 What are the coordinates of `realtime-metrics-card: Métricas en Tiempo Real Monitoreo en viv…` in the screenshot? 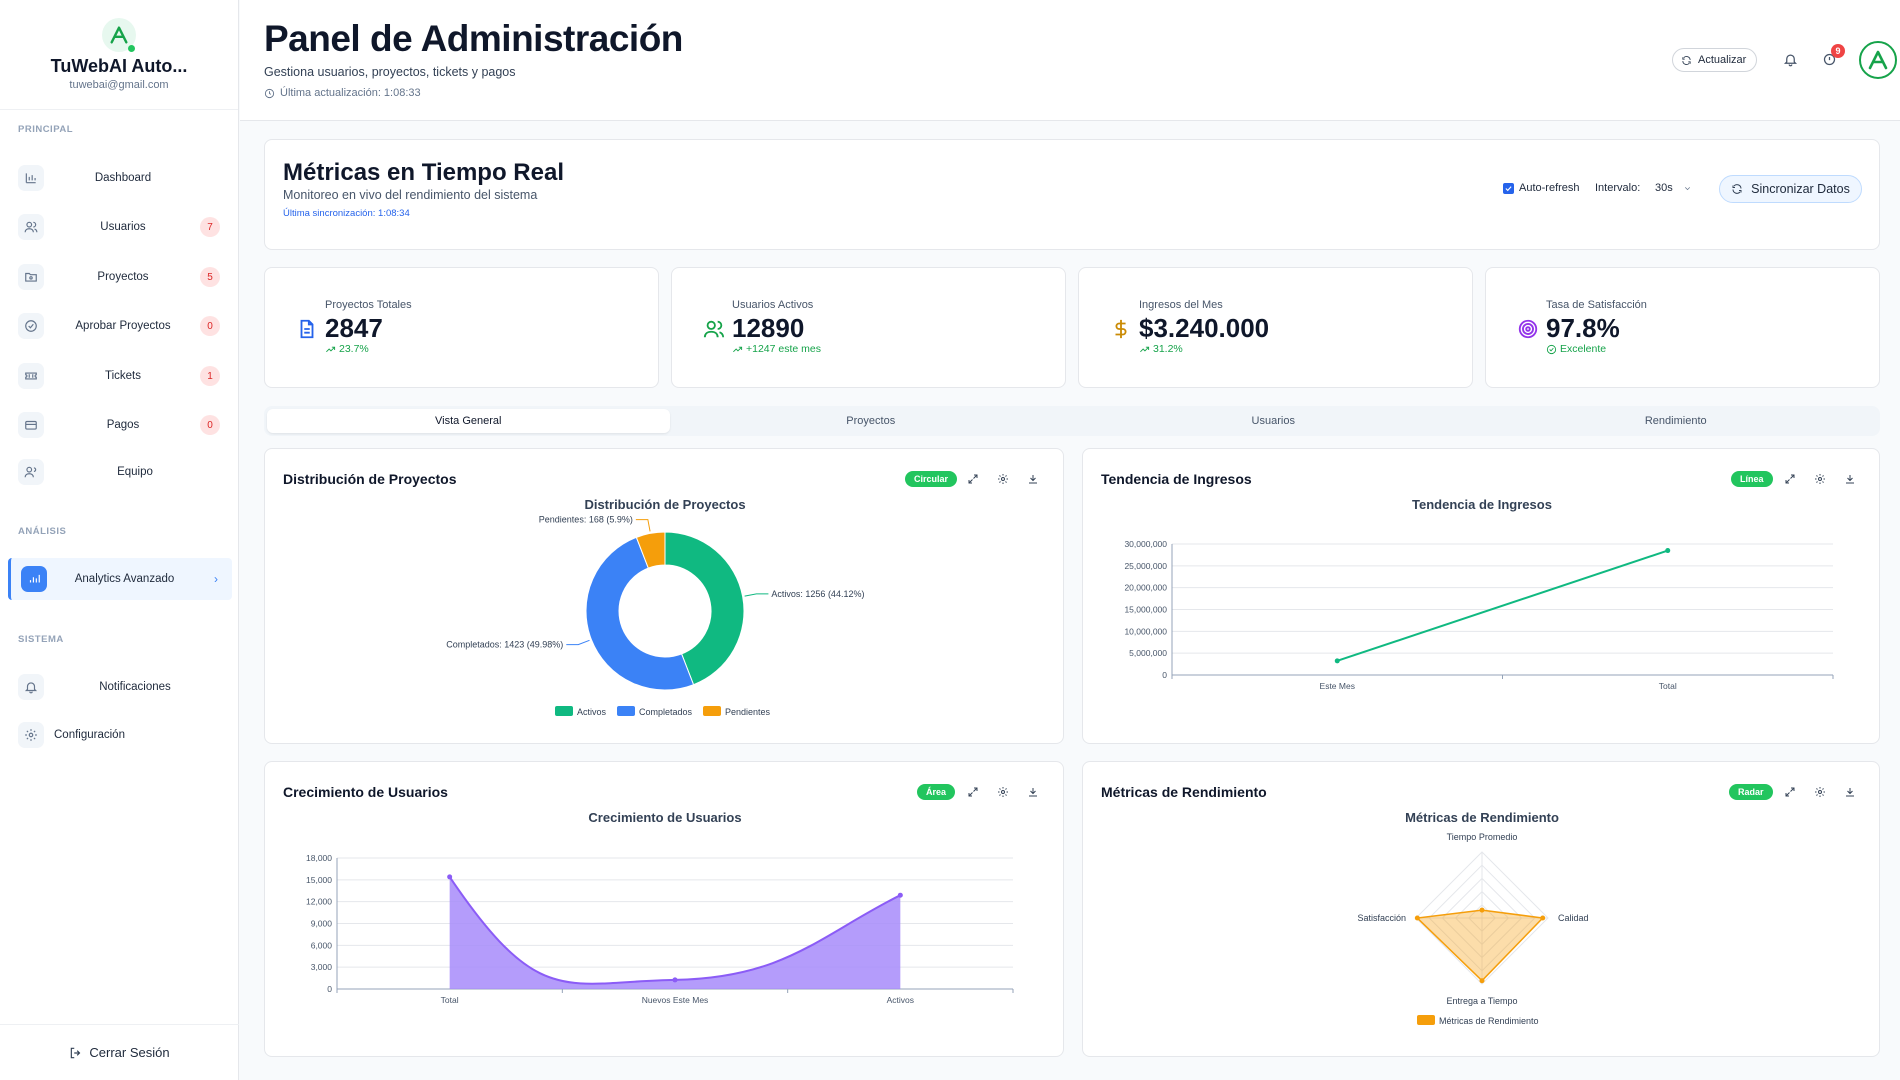 It's located at (1072, 194).